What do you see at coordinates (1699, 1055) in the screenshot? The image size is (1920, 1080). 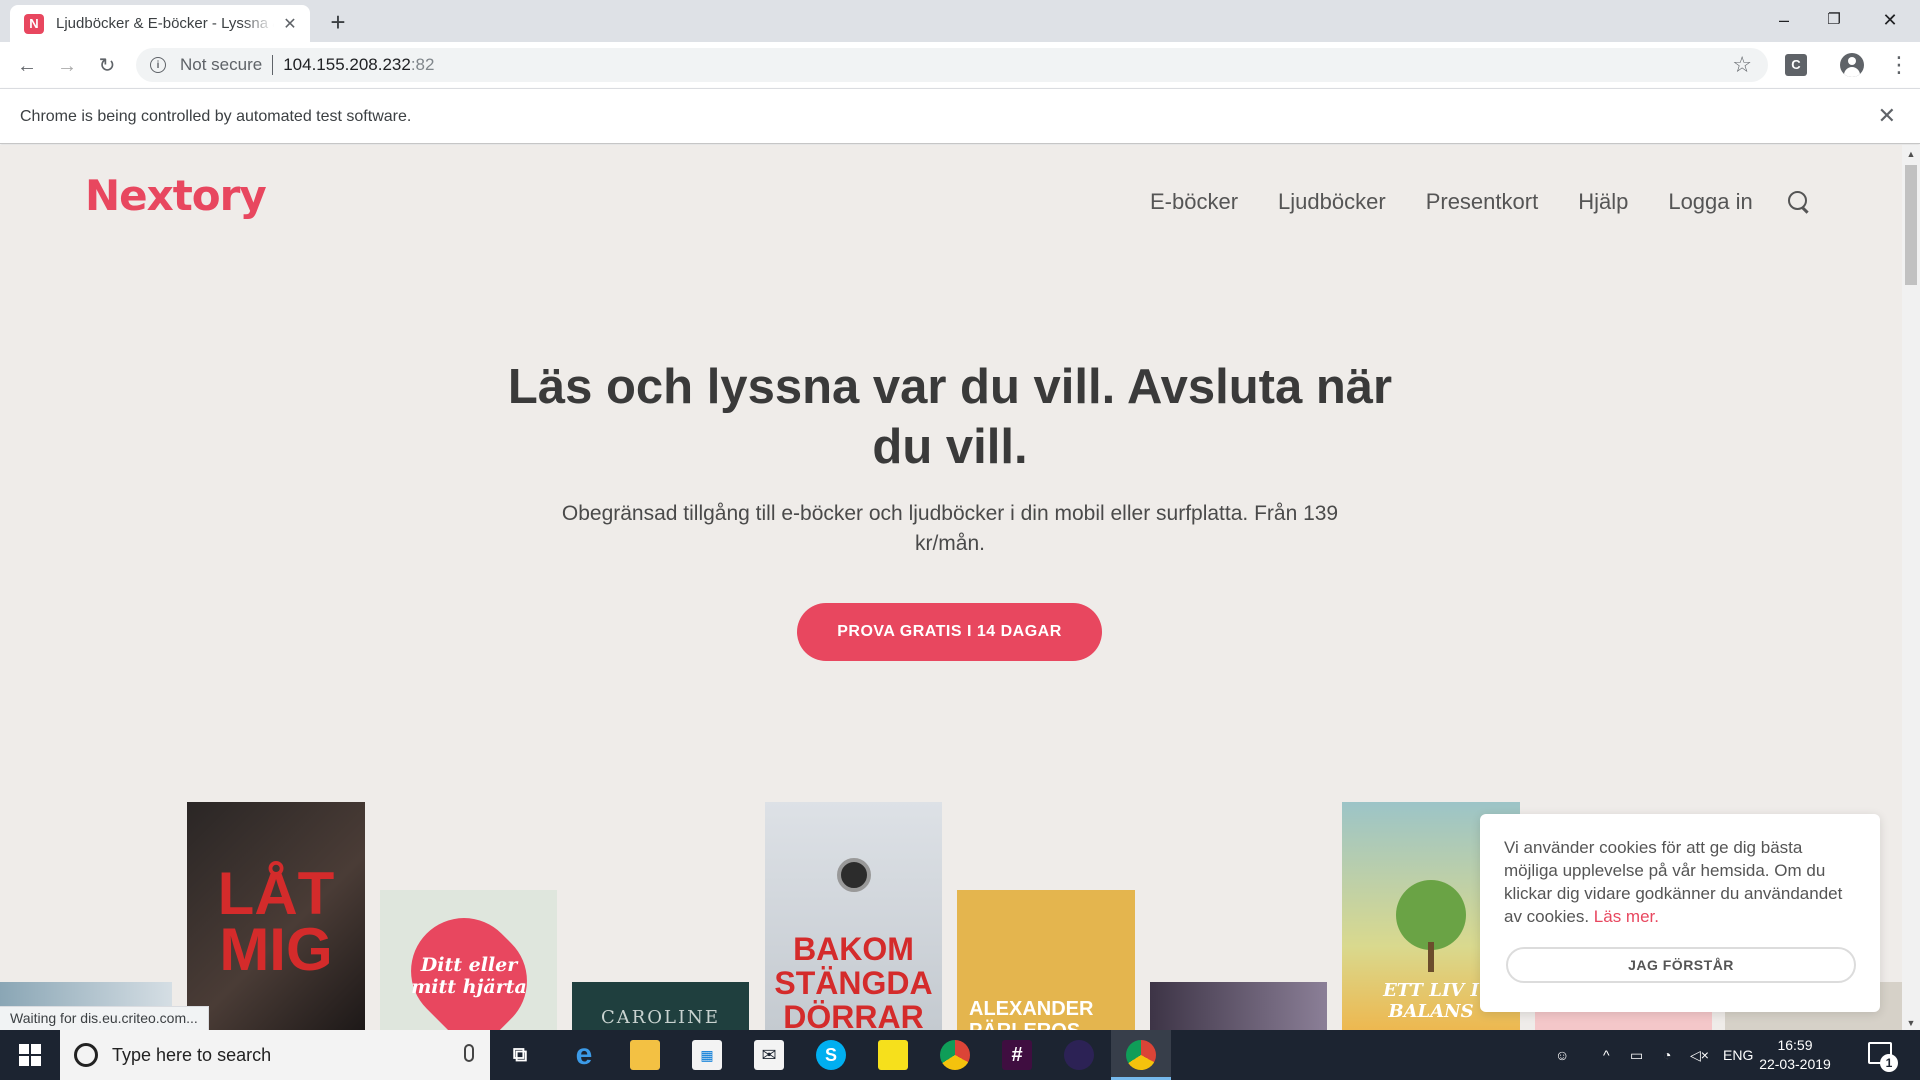 I see `volume-muted-icon: ◁×` at bounding box center [1699, 1055].